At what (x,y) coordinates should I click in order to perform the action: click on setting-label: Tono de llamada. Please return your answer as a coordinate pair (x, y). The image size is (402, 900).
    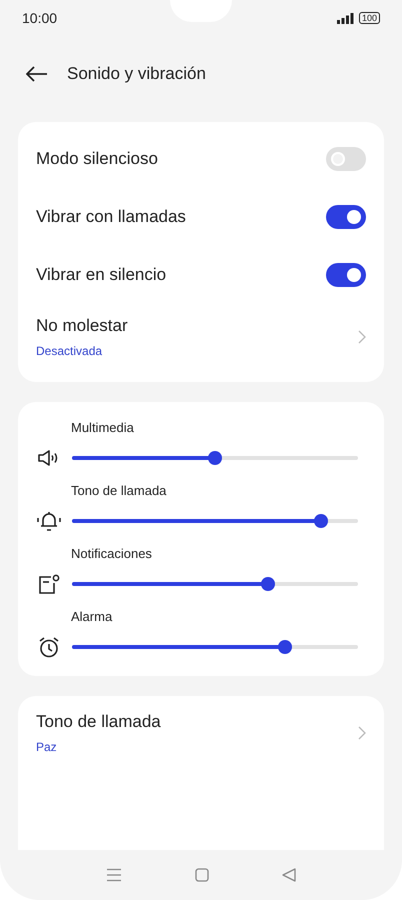
    Looking at the image, I should click on (98, 722).